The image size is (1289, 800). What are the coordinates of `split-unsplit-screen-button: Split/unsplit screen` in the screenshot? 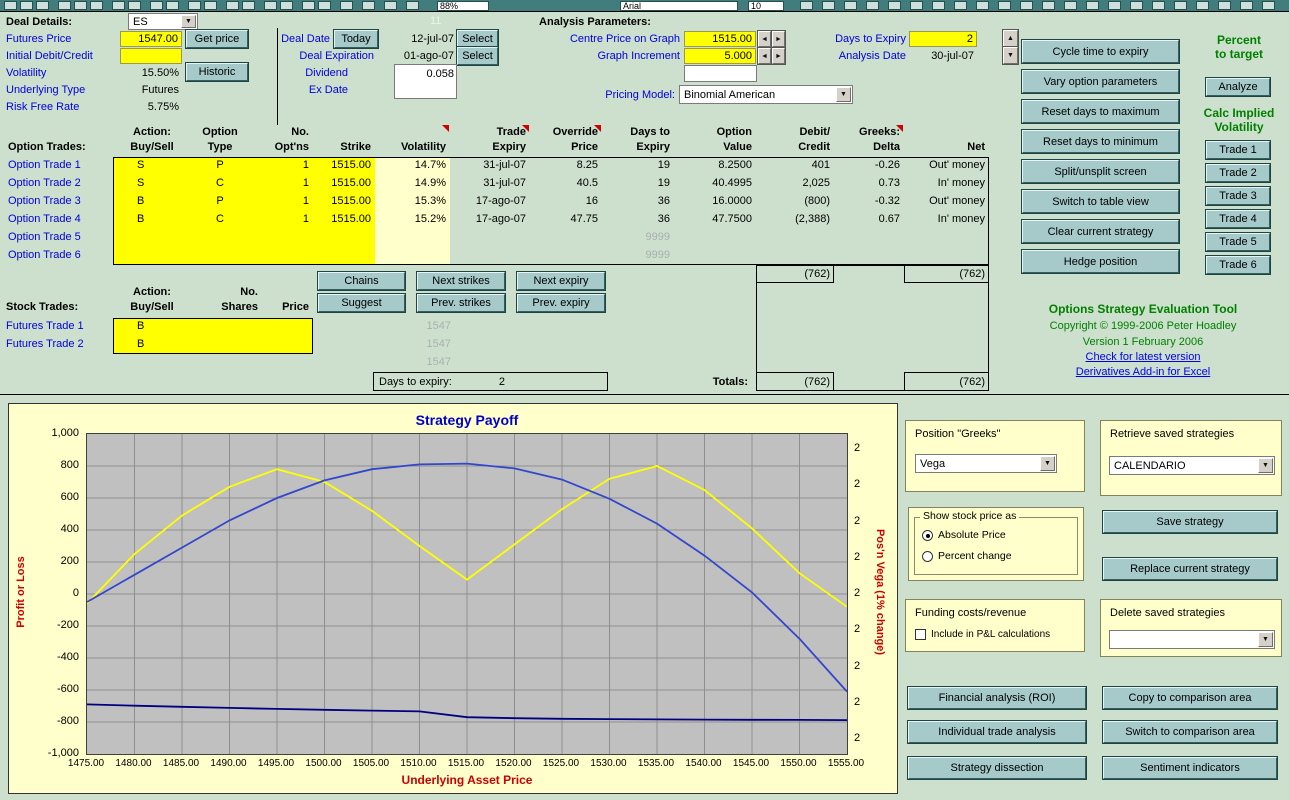 It's located at (1100, 171).